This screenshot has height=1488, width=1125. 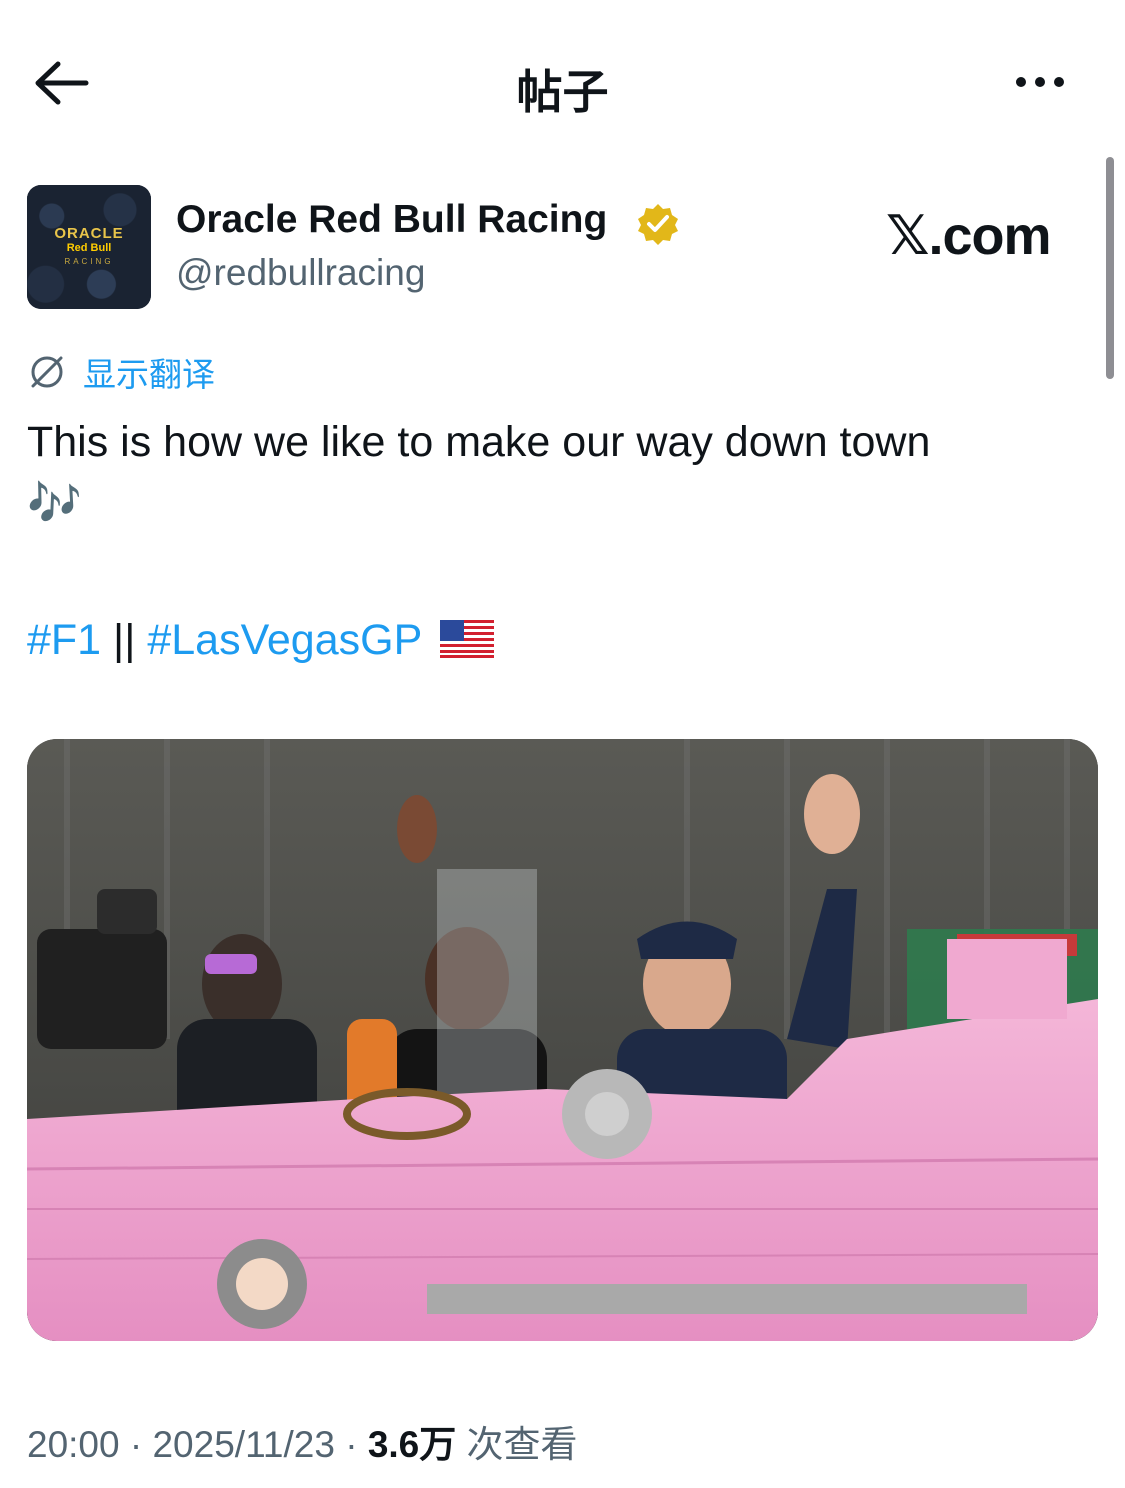 I want to click on top-bar: 帖子, so click(x=562, y=82).